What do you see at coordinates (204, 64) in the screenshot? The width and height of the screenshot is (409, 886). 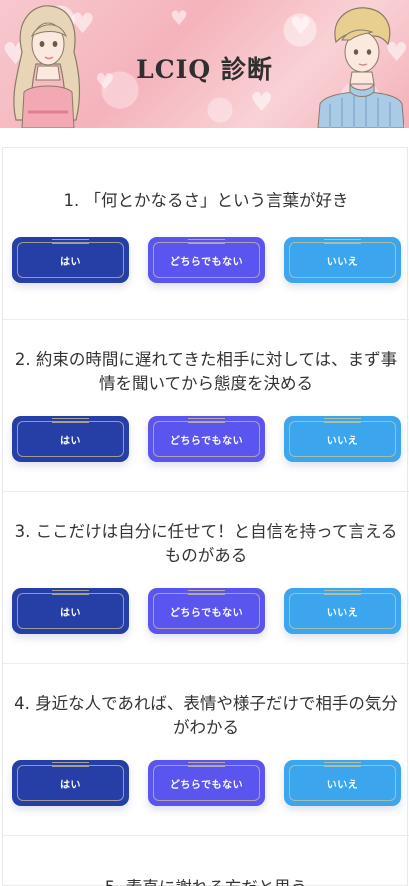 I see `diagnosis-header: ♥ ♥ ♥ ♥ ♥ ♥ ♥ LCIQ 診断` at bounding box center [204, 64].